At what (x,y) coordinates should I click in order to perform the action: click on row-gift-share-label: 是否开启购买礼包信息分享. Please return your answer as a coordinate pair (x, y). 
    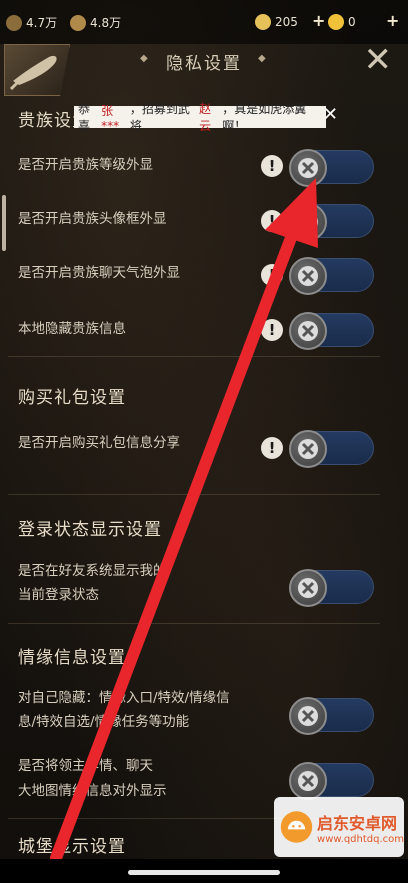
    Looking at the image, I should click on (99, 443).